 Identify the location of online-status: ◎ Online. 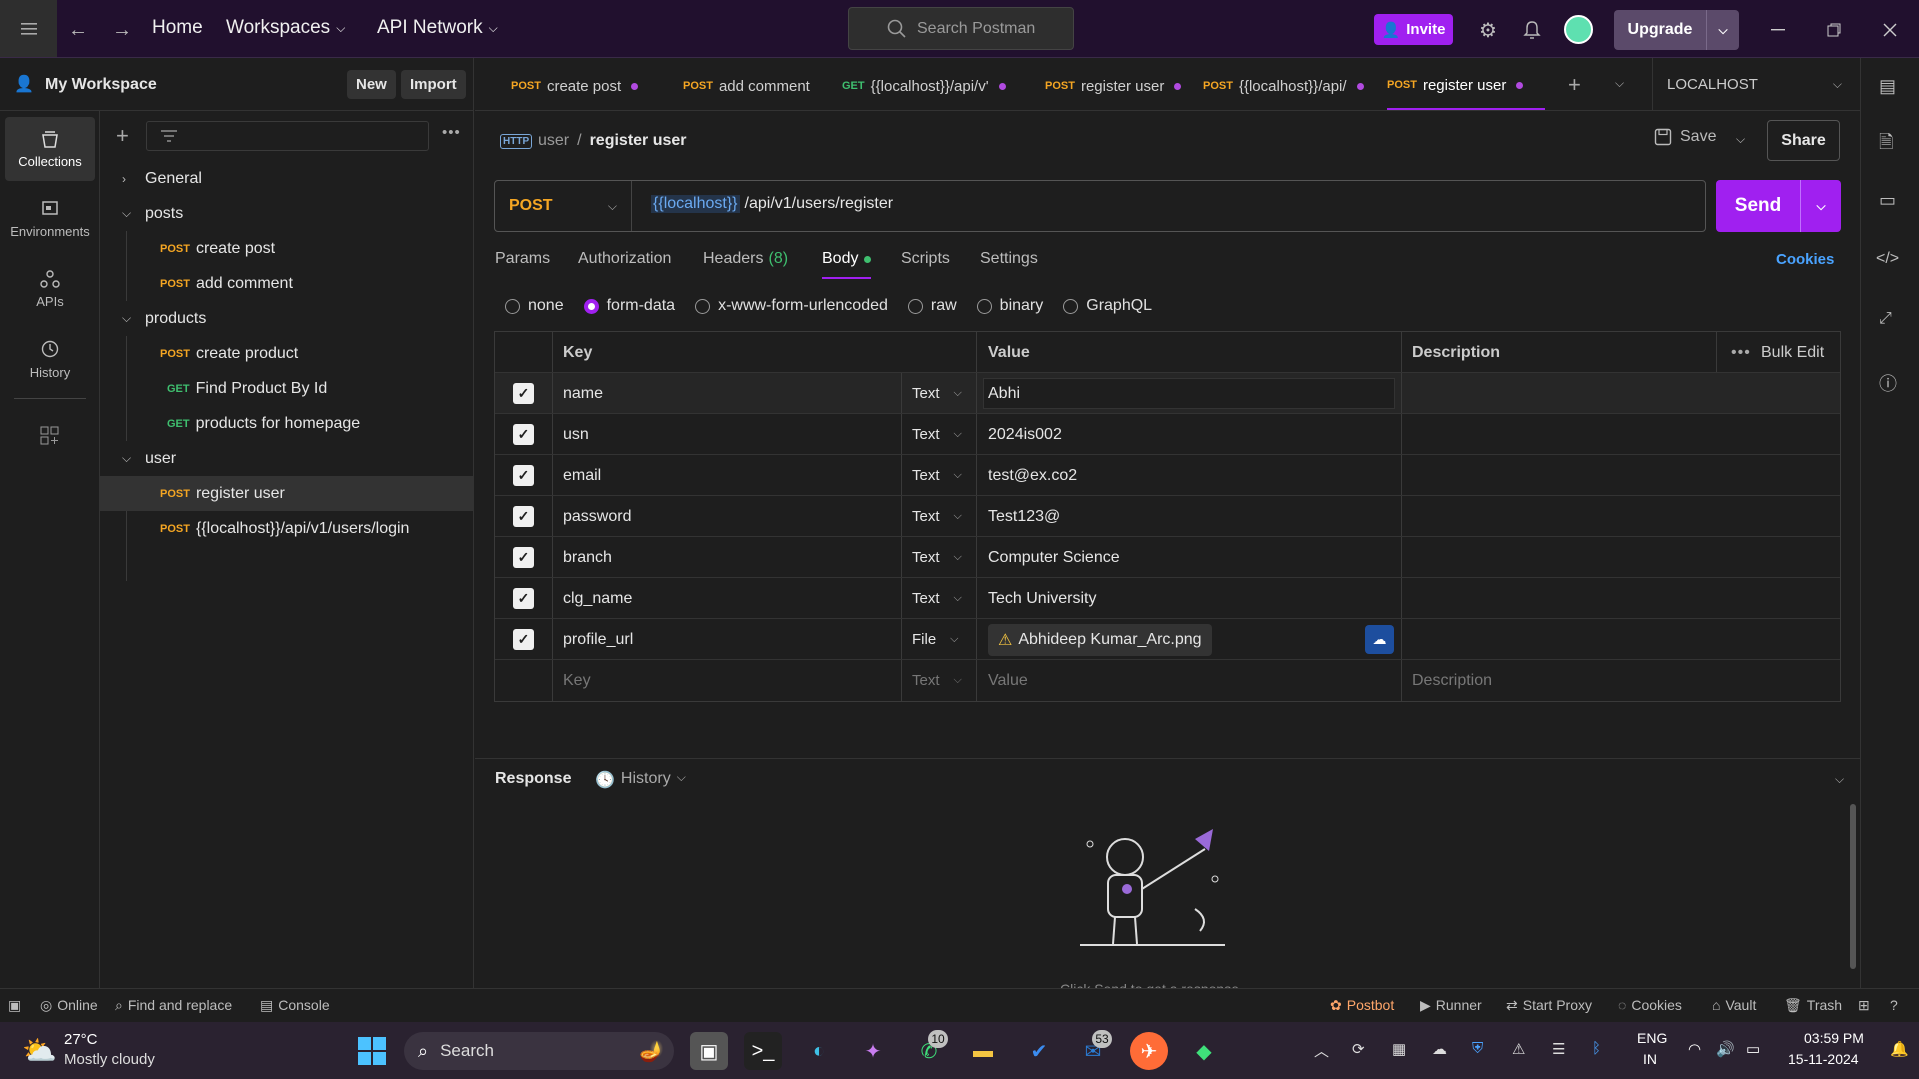
(69, 1005).